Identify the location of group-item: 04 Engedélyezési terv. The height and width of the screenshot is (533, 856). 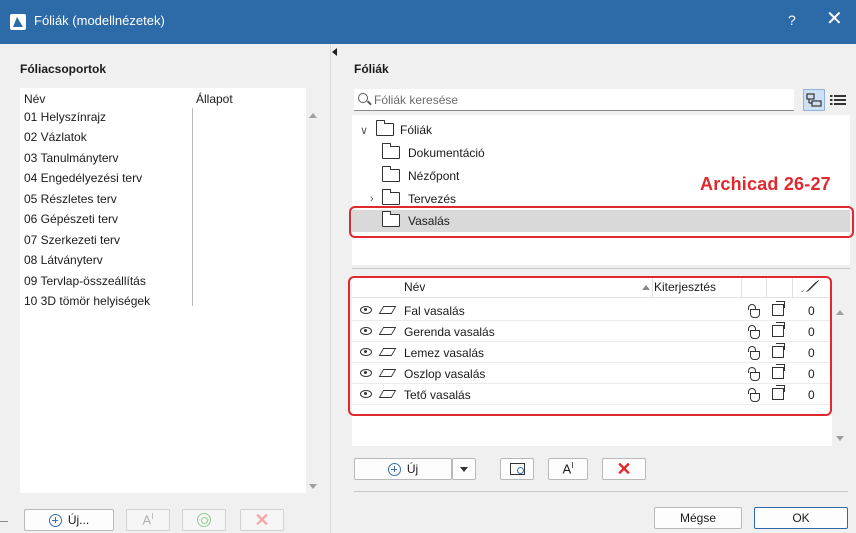
(83, 178).